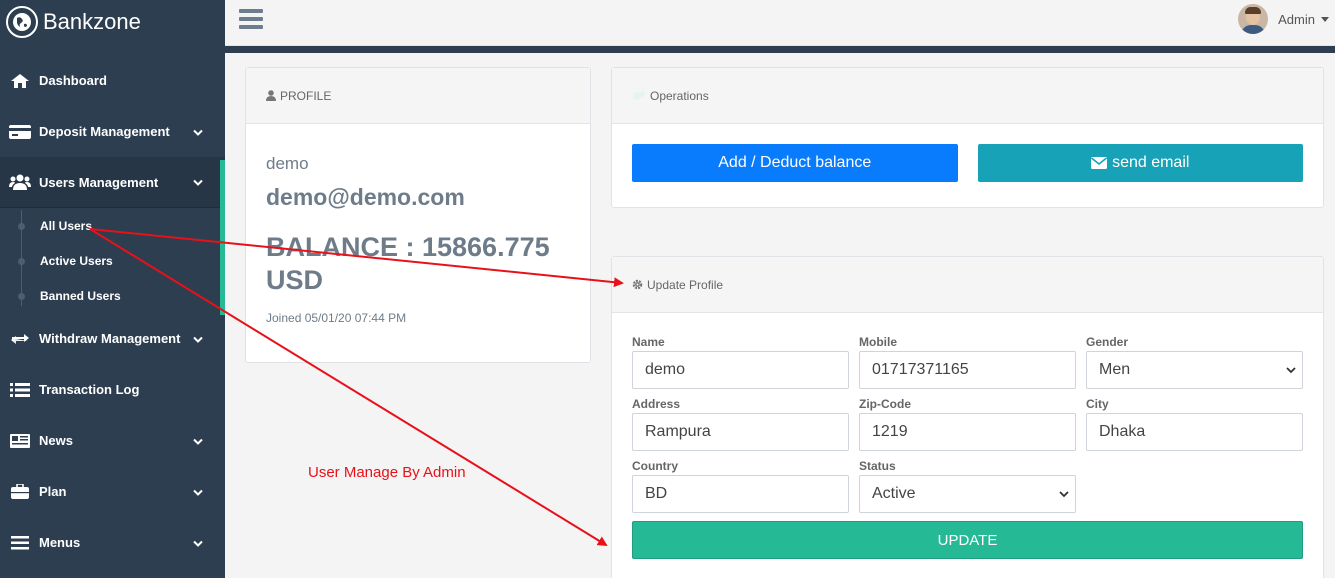  Describe the element at coordinates (740, 432) in the screenshot. I see `address-input: Rampura` at that location.